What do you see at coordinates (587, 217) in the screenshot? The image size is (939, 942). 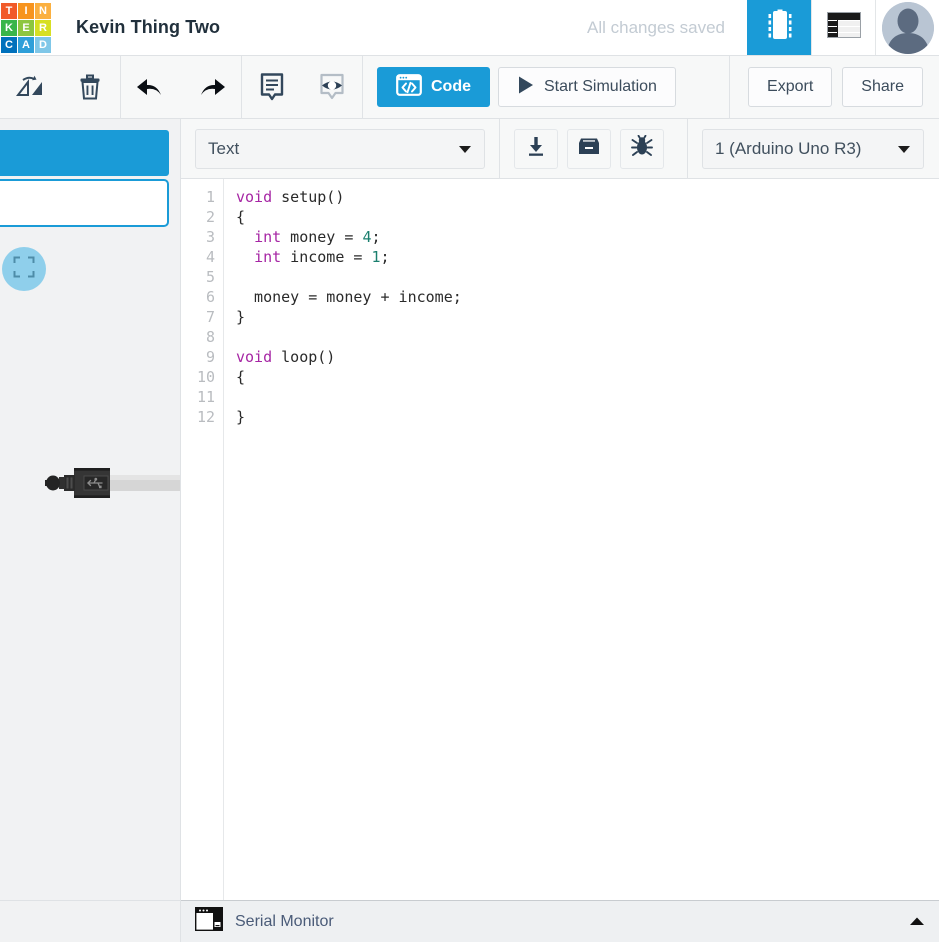 I see `code-line: {` at bounding box center [587, 217].